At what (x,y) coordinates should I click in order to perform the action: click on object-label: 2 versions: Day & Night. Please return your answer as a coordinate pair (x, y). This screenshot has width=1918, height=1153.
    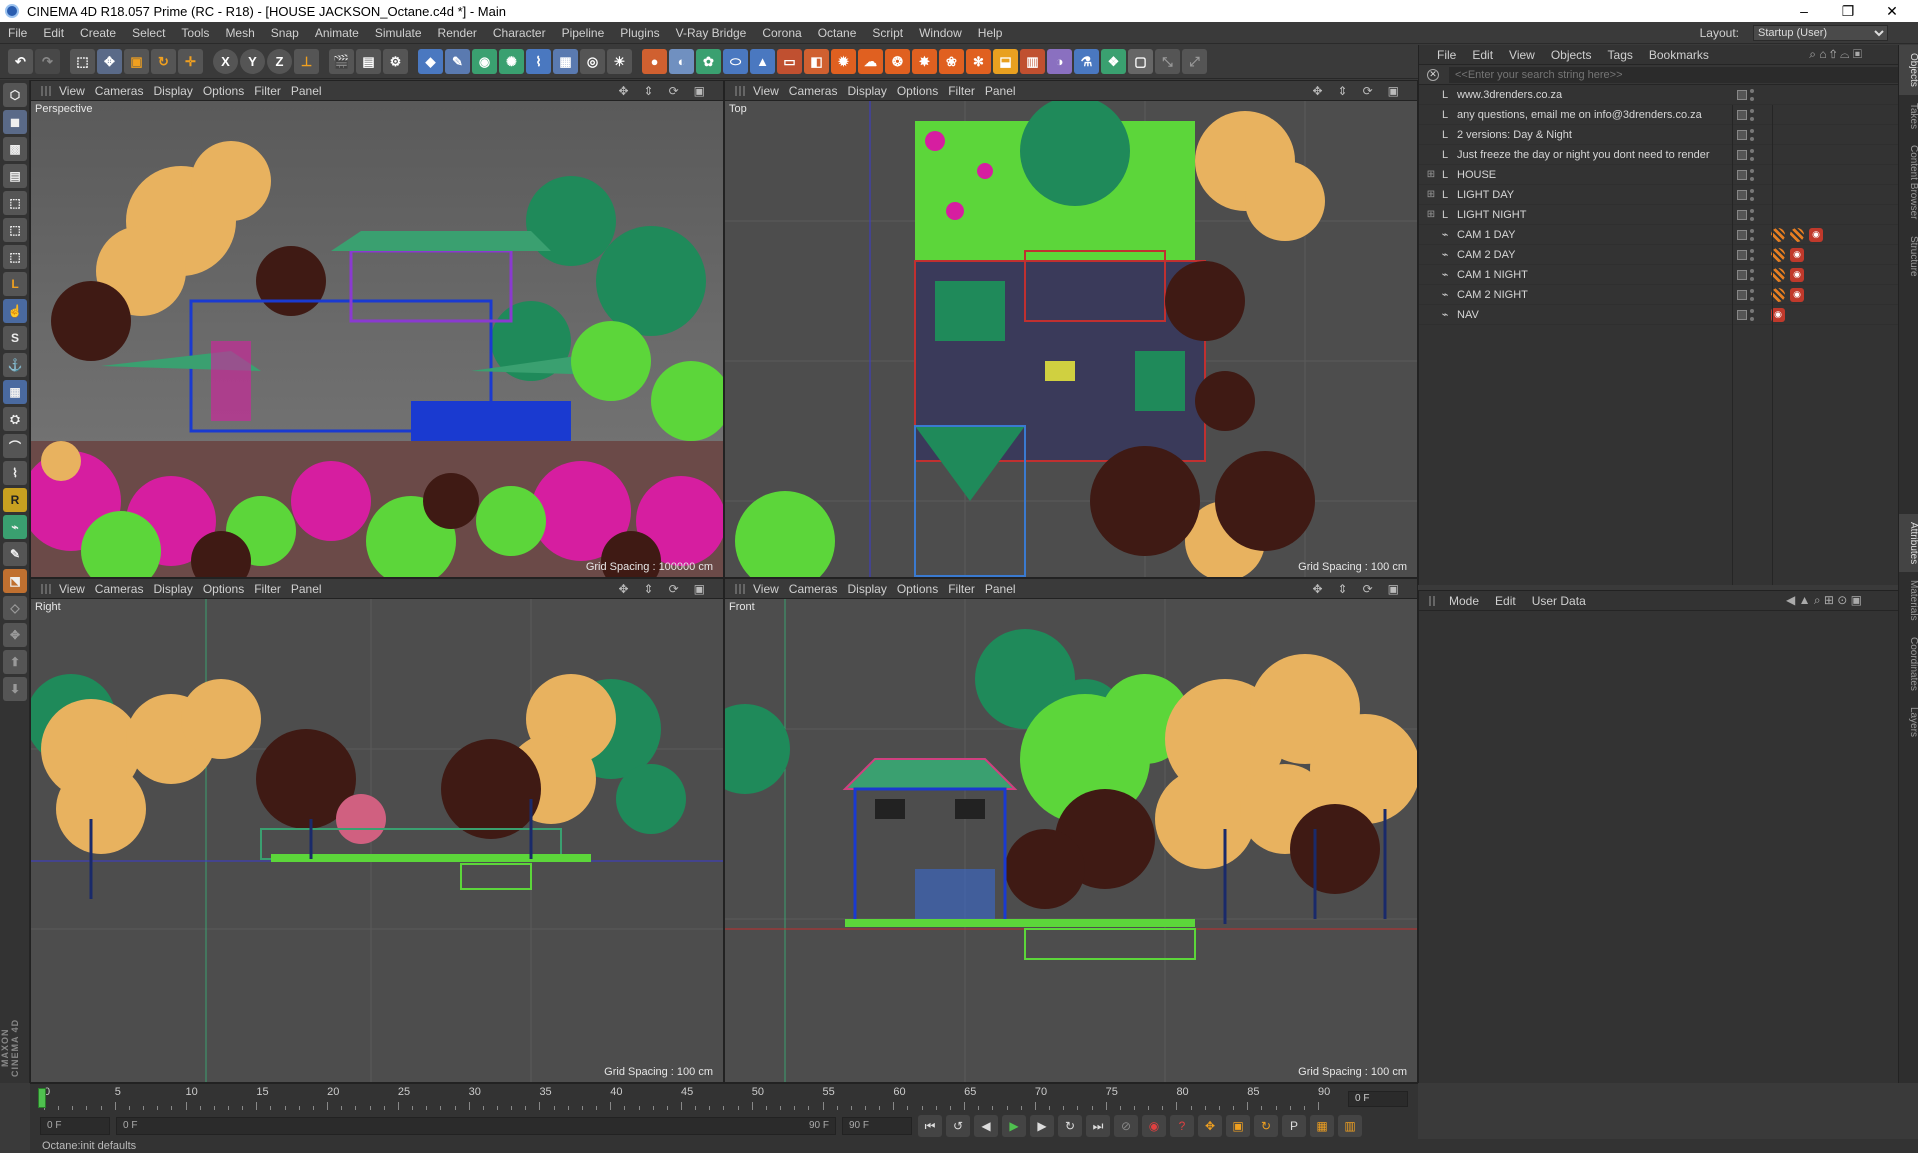
    Looking at the image, I should click on (1599, 135).